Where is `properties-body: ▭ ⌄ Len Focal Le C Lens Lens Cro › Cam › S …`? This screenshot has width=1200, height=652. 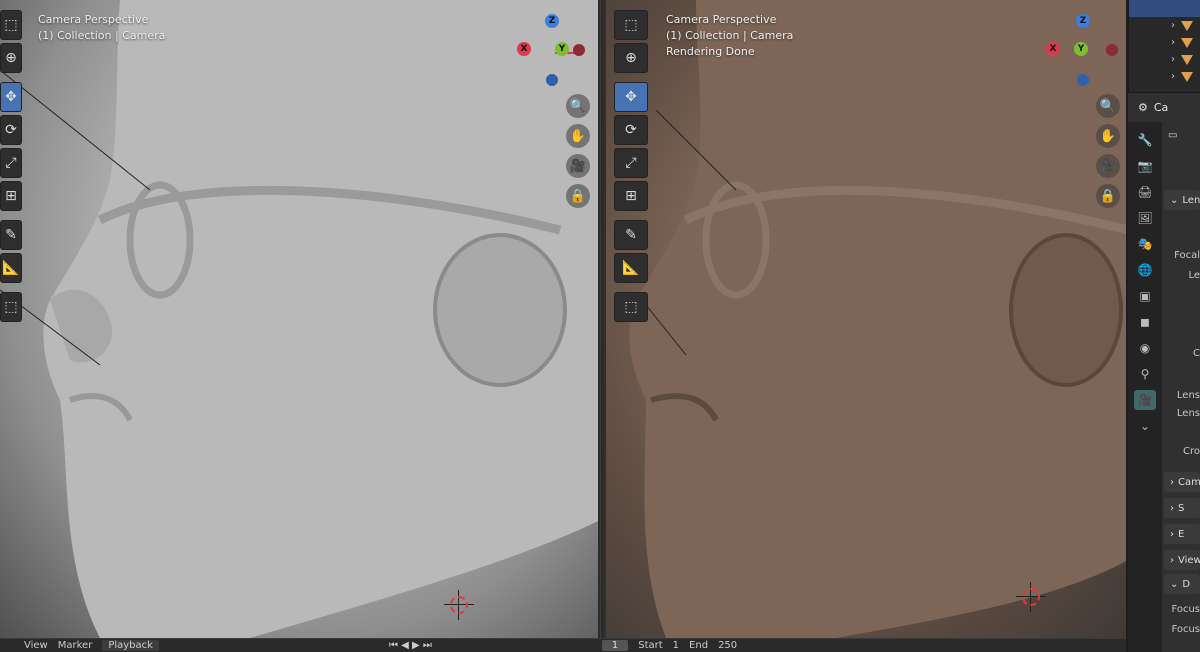
properties-body: ▭ ⌄ Len Focal Le C Lens Lens Cro › Cam › S … is located at coordinates (1181, 387).